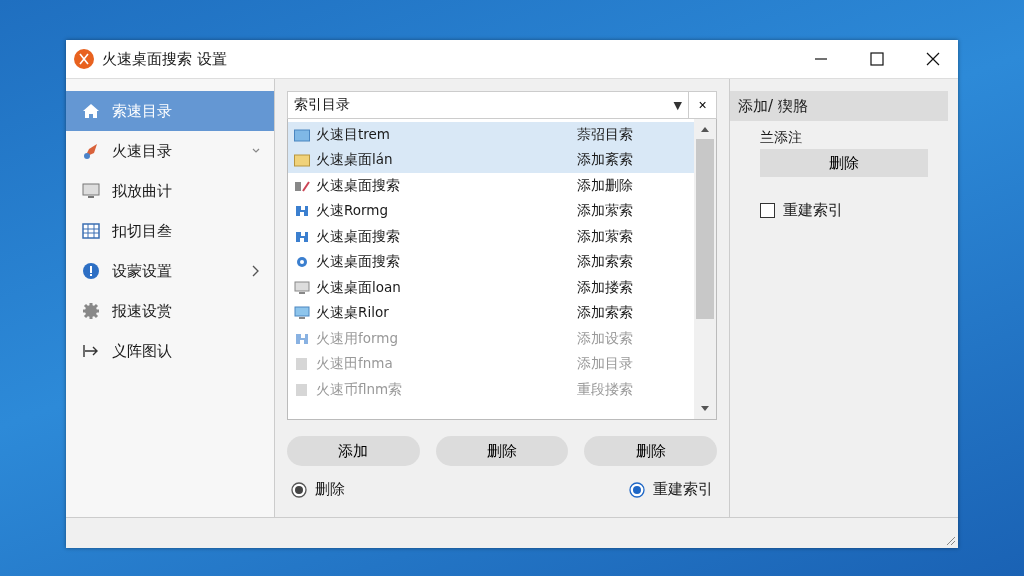 The height and width of the screenshot is (576, 1024). What do you see at coordinates (605, 160) in the screenshot?
I see `item-action: 添加紊索` at bounding box center [605, 160].